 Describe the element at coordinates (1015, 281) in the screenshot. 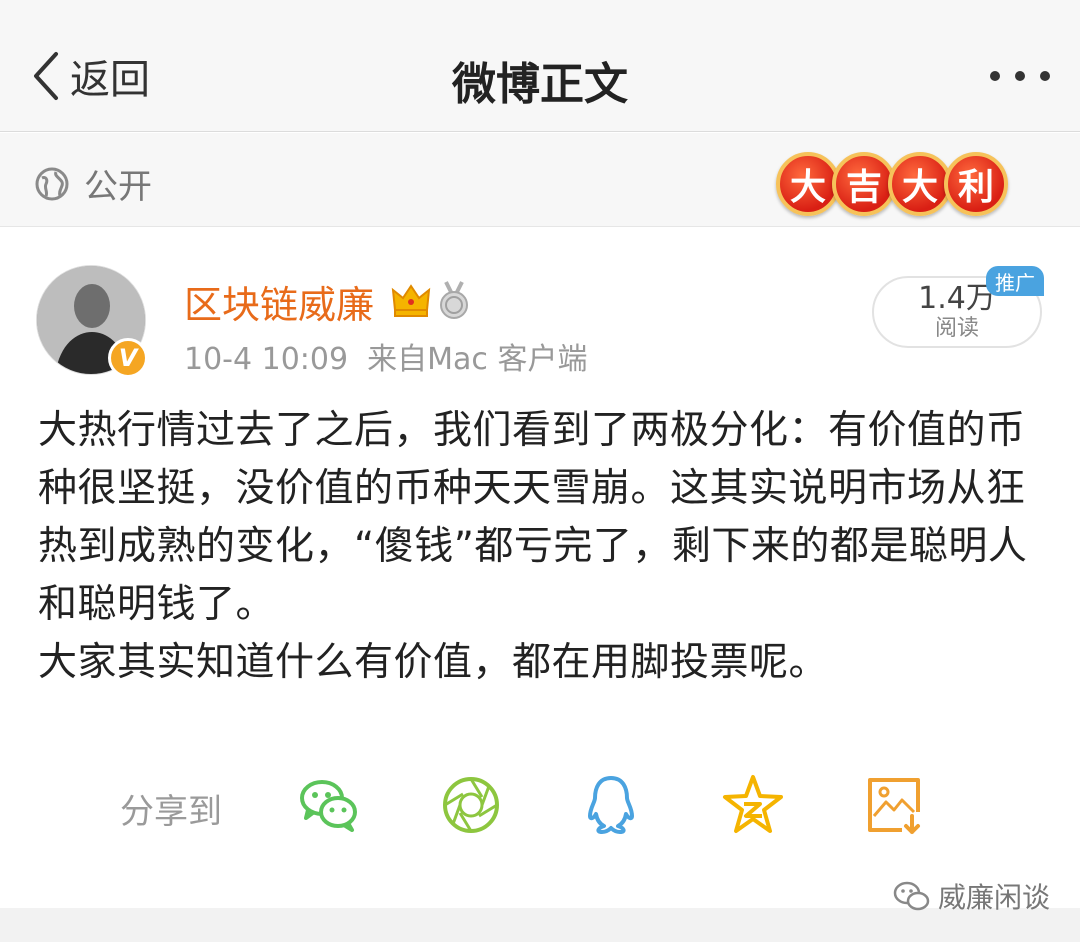

I see `promo-tag: 推广` at that location.